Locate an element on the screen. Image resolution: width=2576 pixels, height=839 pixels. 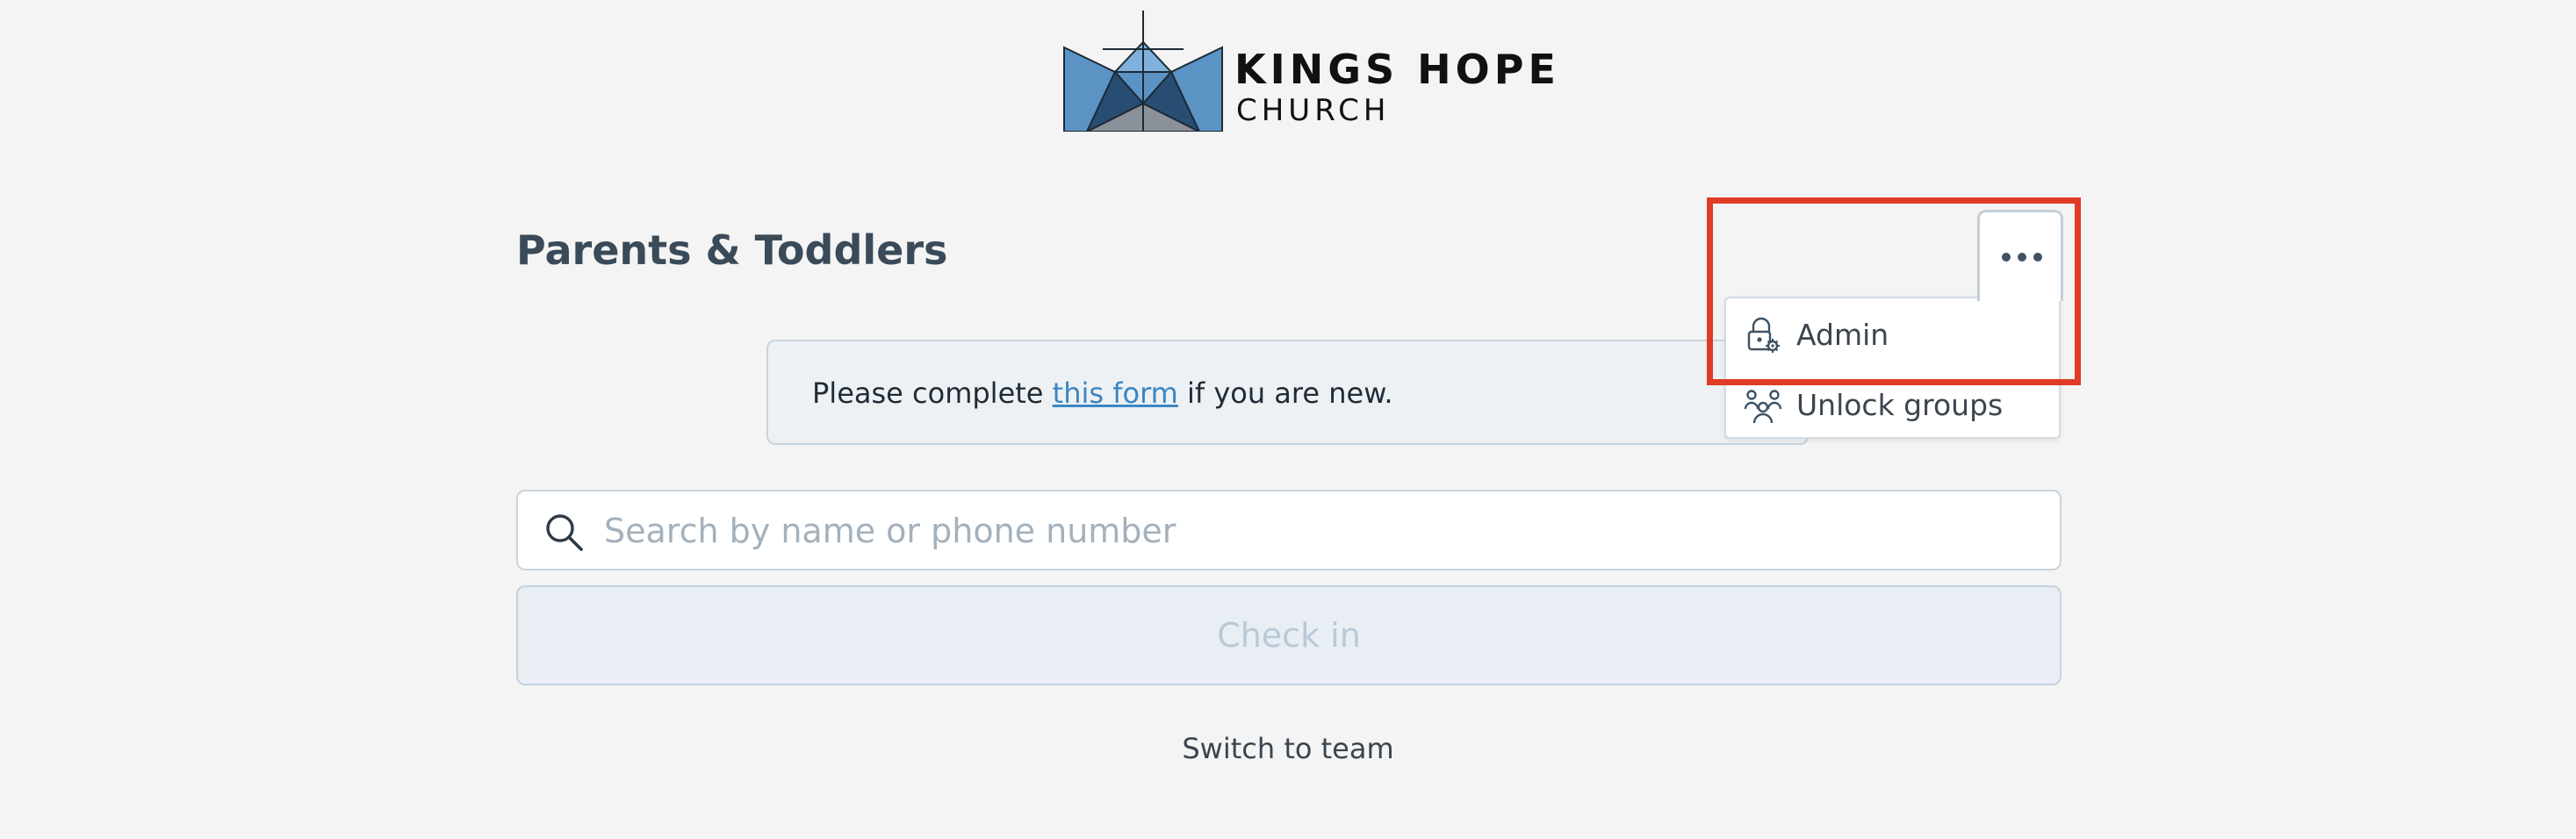
menu-item-unlock-groups: Unlock groups is located at coordinates (1892, 404).